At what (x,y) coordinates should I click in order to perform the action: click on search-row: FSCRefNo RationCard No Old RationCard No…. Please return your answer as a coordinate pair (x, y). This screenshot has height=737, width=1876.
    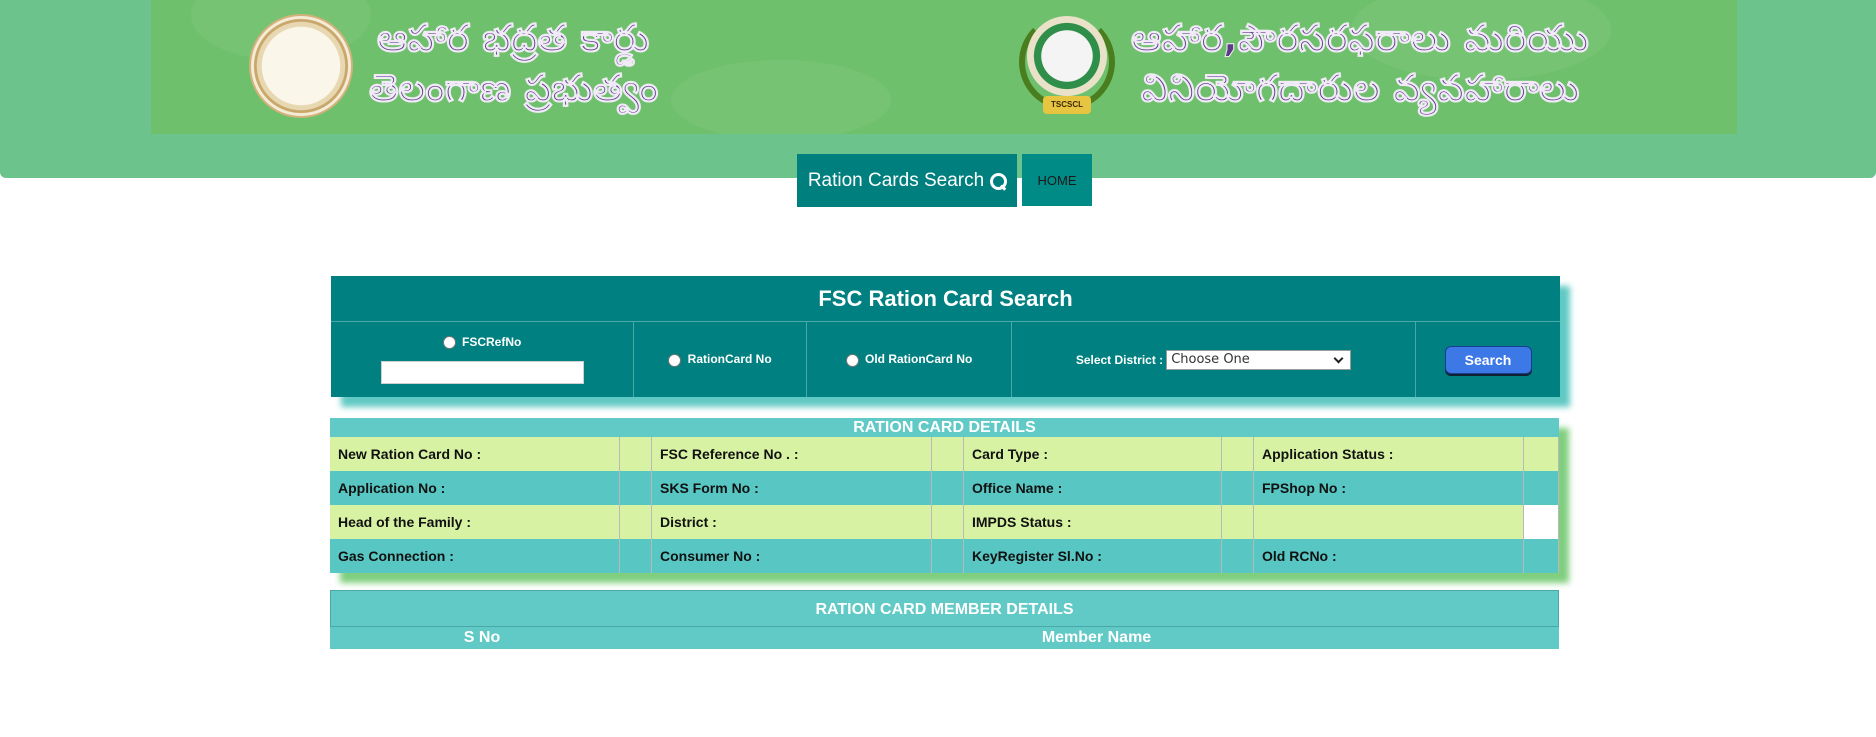
    Looking at the image, I should click on (945, 359).